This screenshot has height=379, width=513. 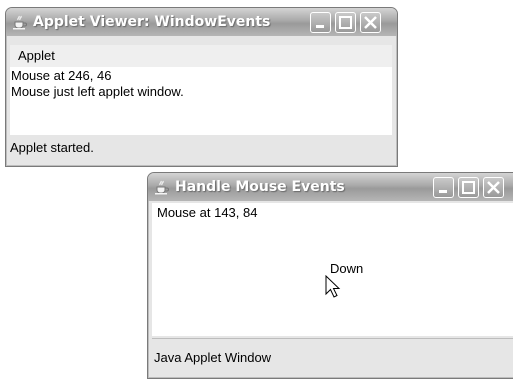 I want to click on mouse-position-text: Mouse at 246, 46, so click(x=61, y=75).